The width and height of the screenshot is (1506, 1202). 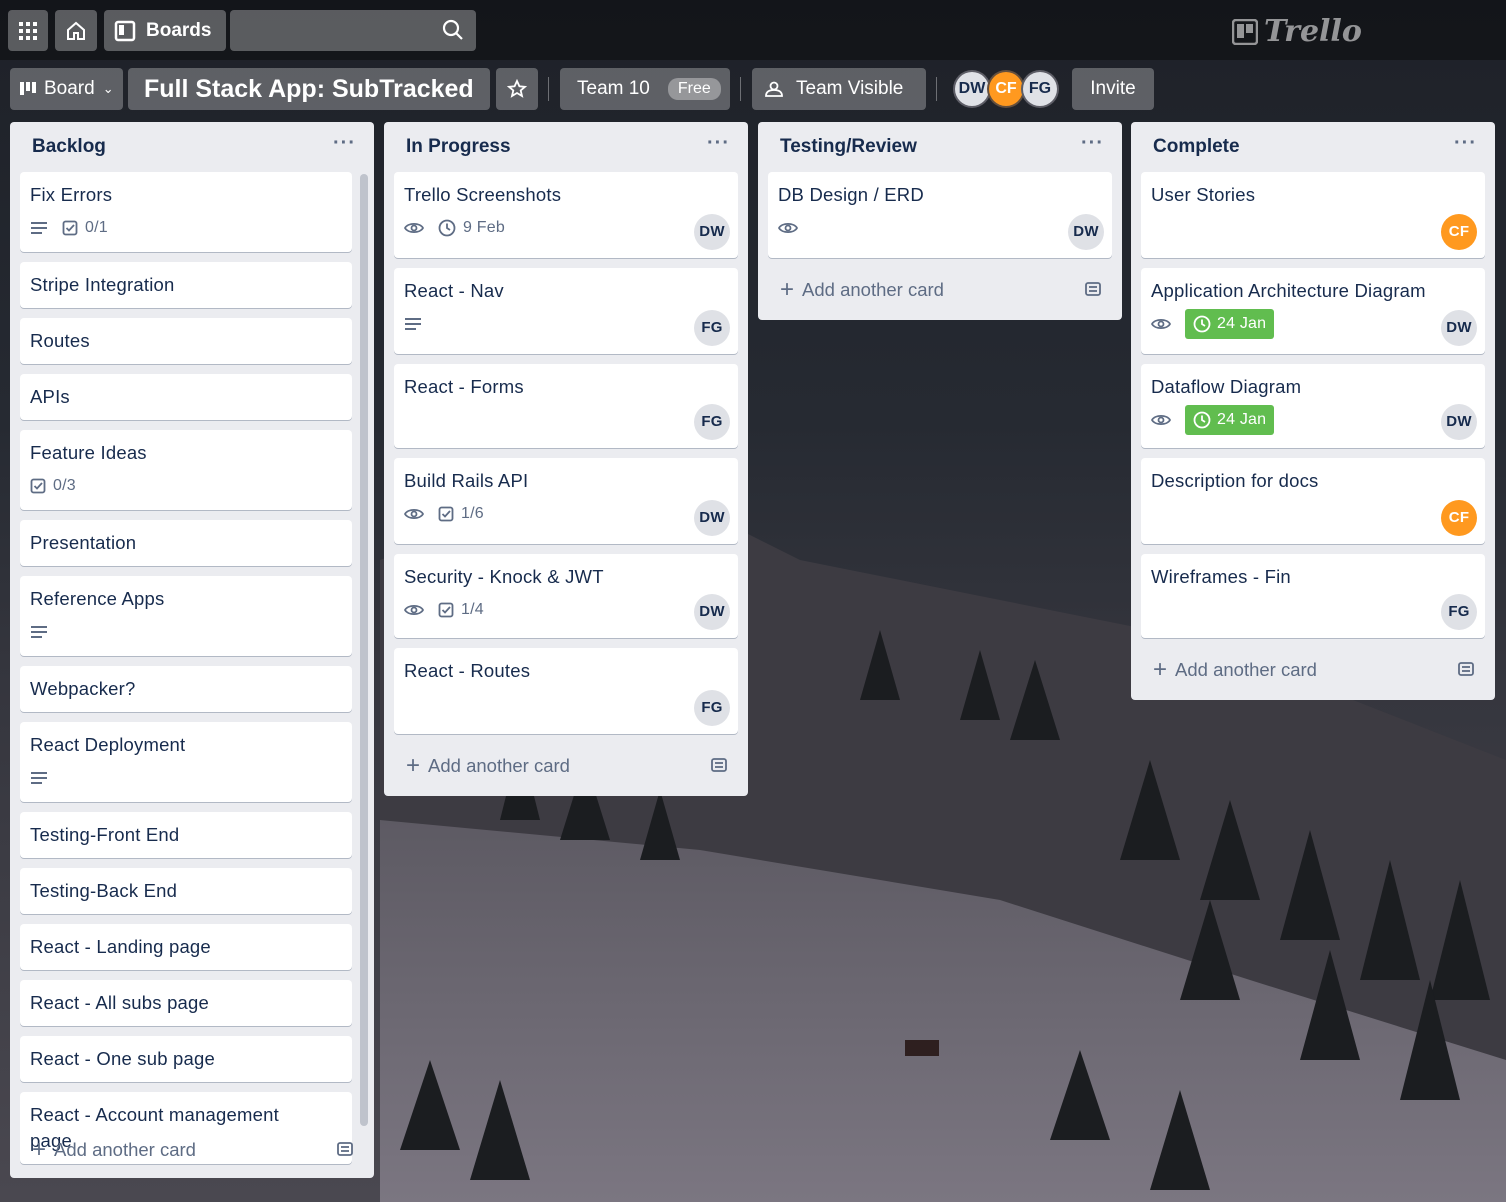 I want to click on trello-logo: Trello, so click(x=1297, y=31).